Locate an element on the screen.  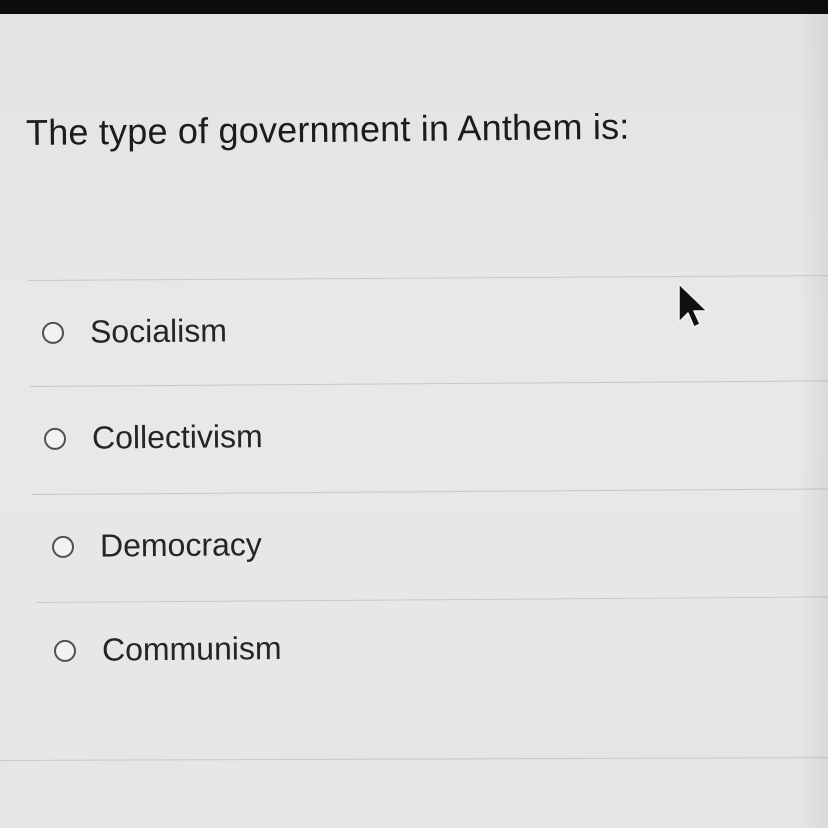
option-label: Democracy is located at coordinates (180, 545).